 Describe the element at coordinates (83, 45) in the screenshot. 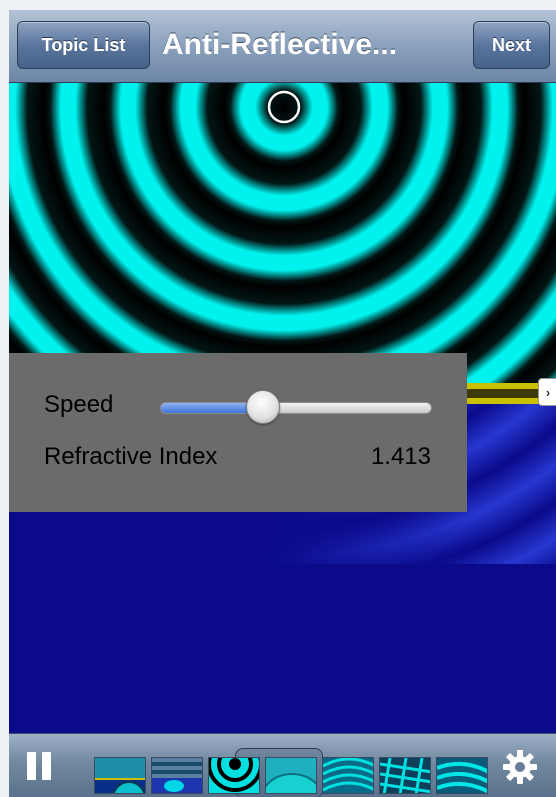

I see `topic-list-button: Topic List` at that location.